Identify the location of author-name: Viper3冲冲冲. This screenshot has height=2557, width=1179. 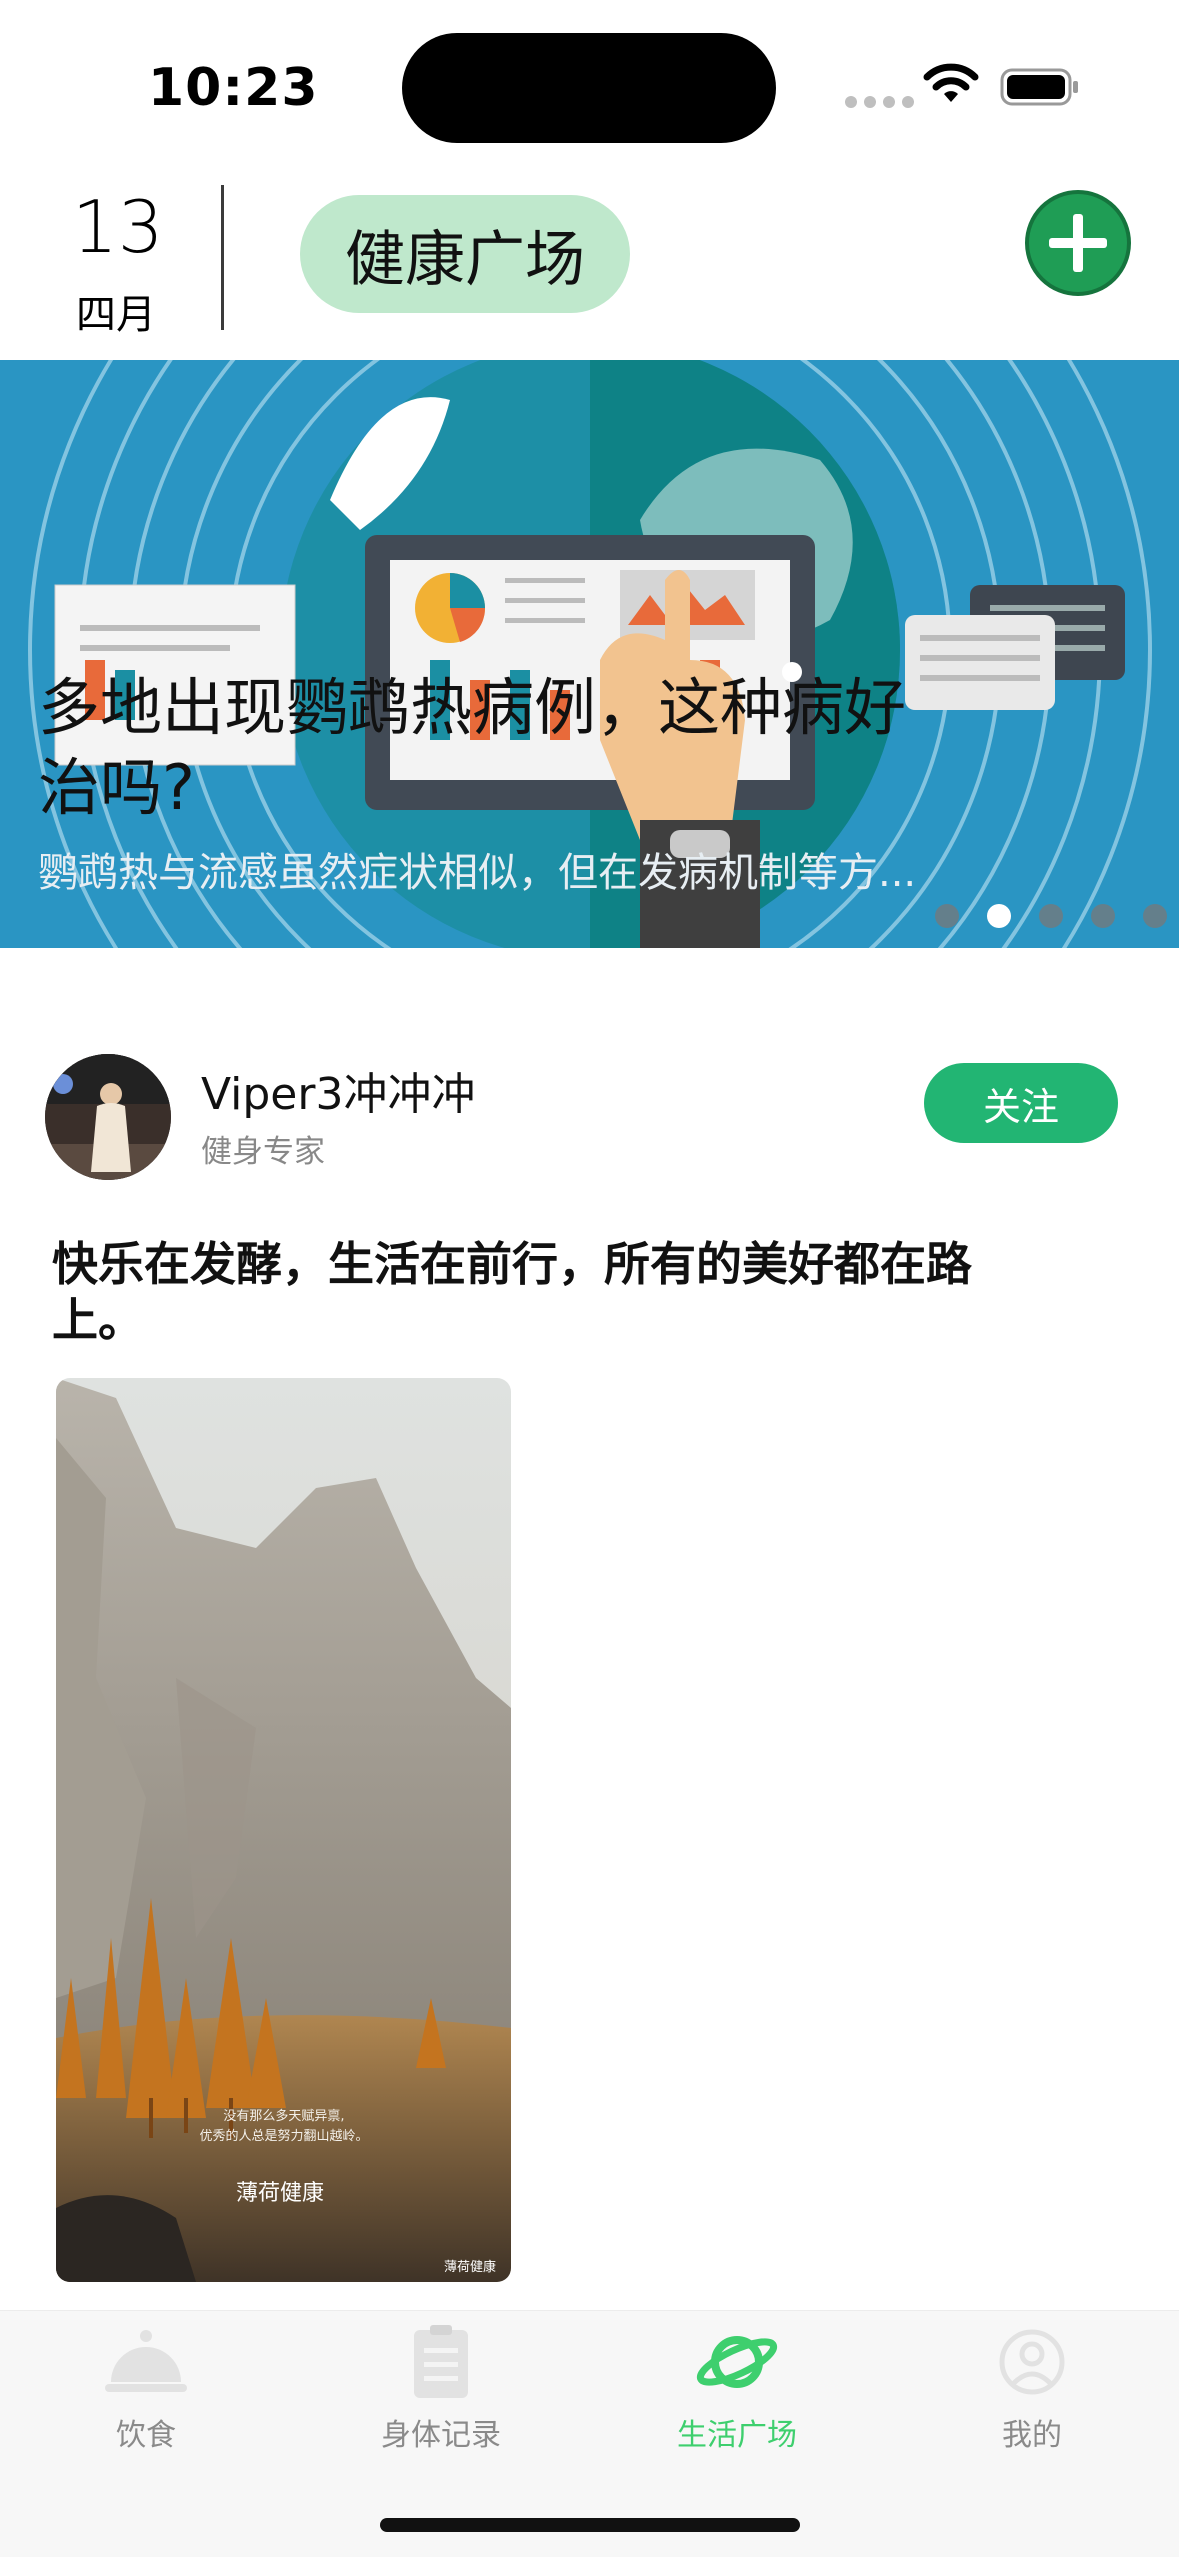
(338, 1090).